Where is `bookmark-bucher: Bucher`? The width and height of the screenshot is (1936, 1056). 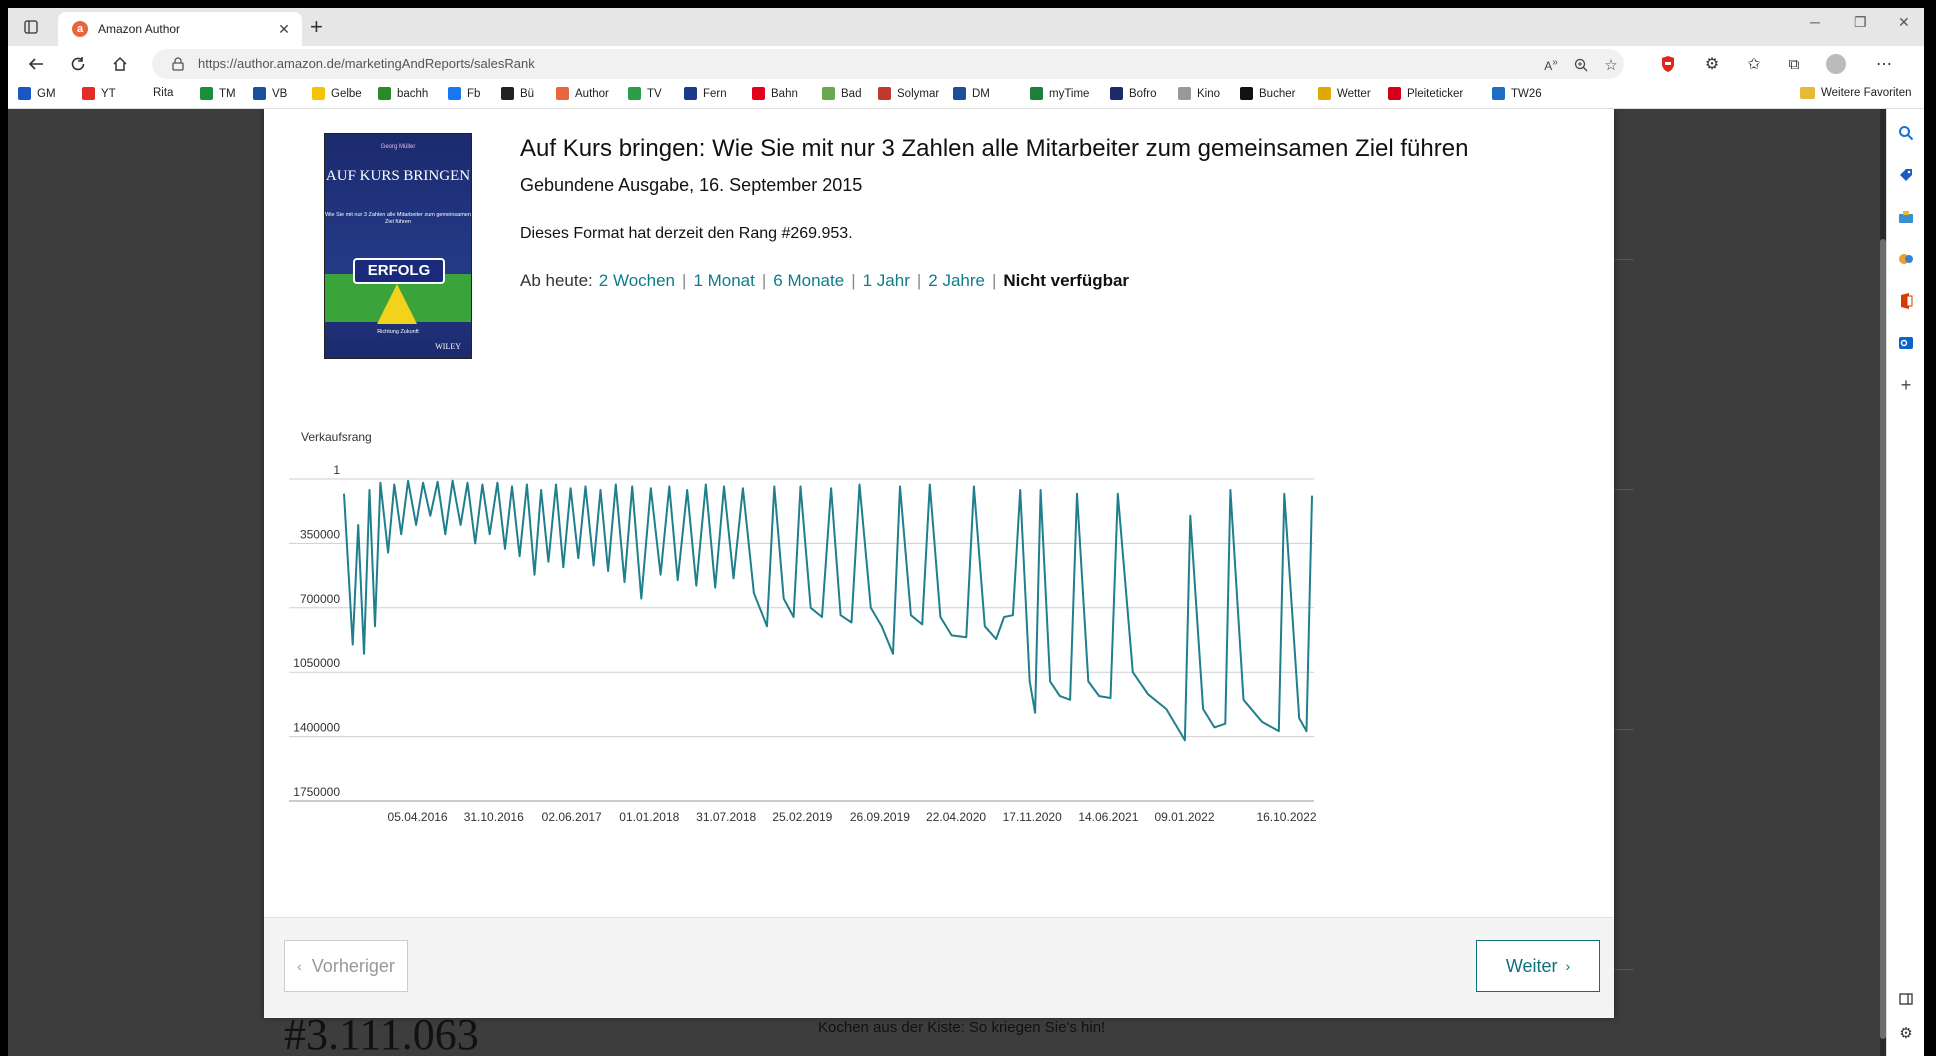 bookmark-bucher: Bucher is located at coordinates (1267, 93).